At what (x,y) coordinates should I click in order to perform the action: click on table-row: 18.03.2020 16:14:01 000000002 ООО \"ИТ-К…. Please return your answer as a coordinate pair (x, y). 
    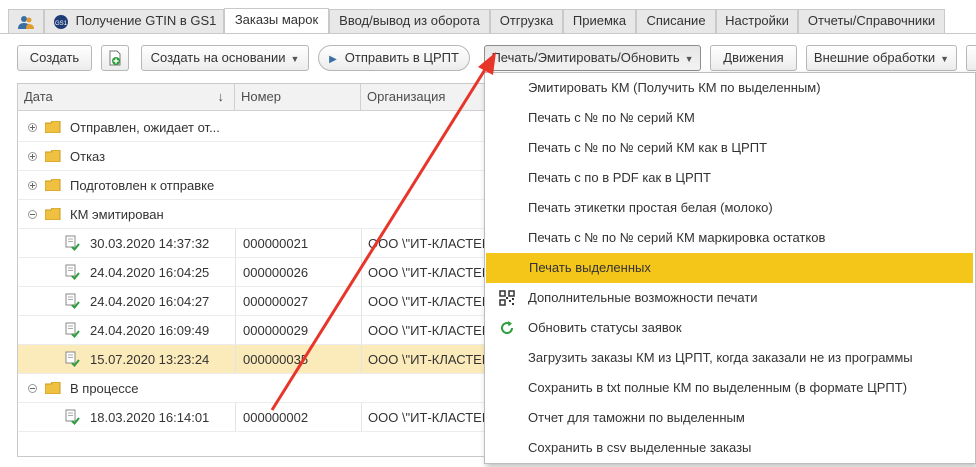
    Looking at the image, I should click on (254, 417).